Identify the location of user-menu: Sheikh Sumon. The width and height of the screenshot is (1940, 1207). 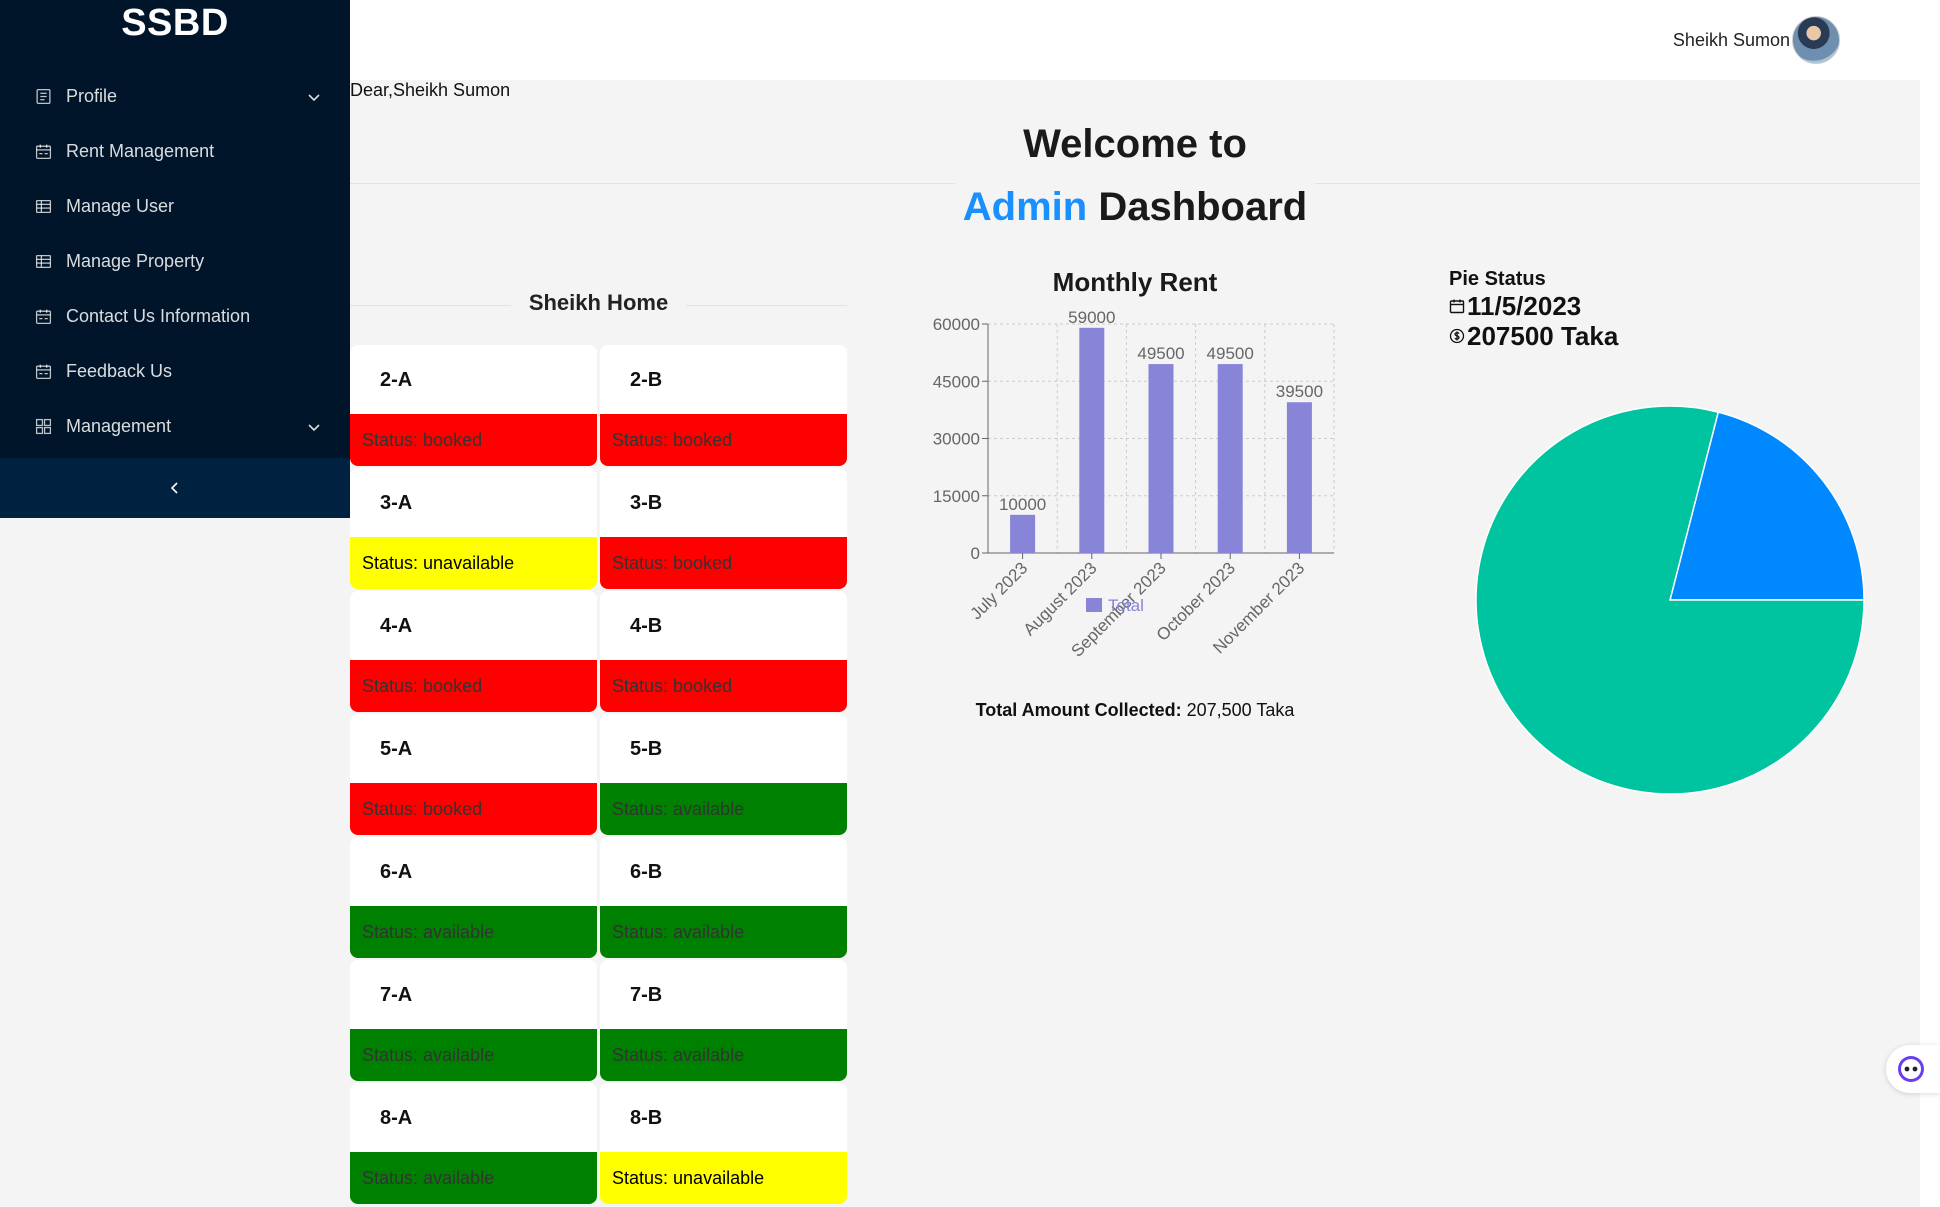
(1756, 40).